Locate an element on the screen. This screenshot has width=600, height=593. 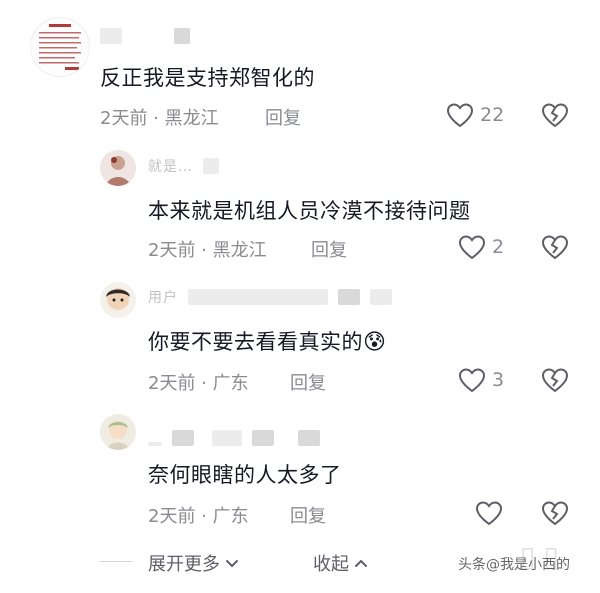
like-count: 22 is located at coordinates (492, 115).